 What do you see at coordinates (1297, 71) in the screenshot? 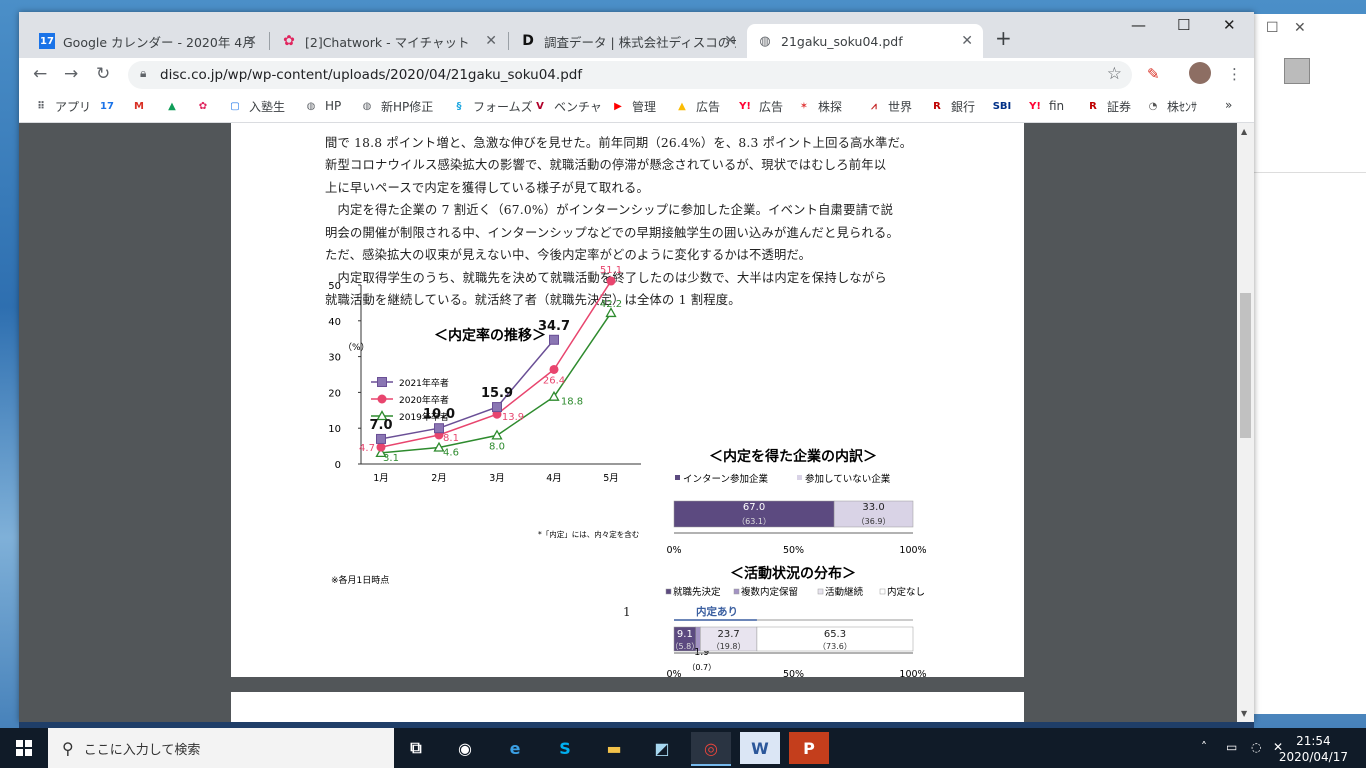
I see `avatar` at bounding box center [1297, 71].